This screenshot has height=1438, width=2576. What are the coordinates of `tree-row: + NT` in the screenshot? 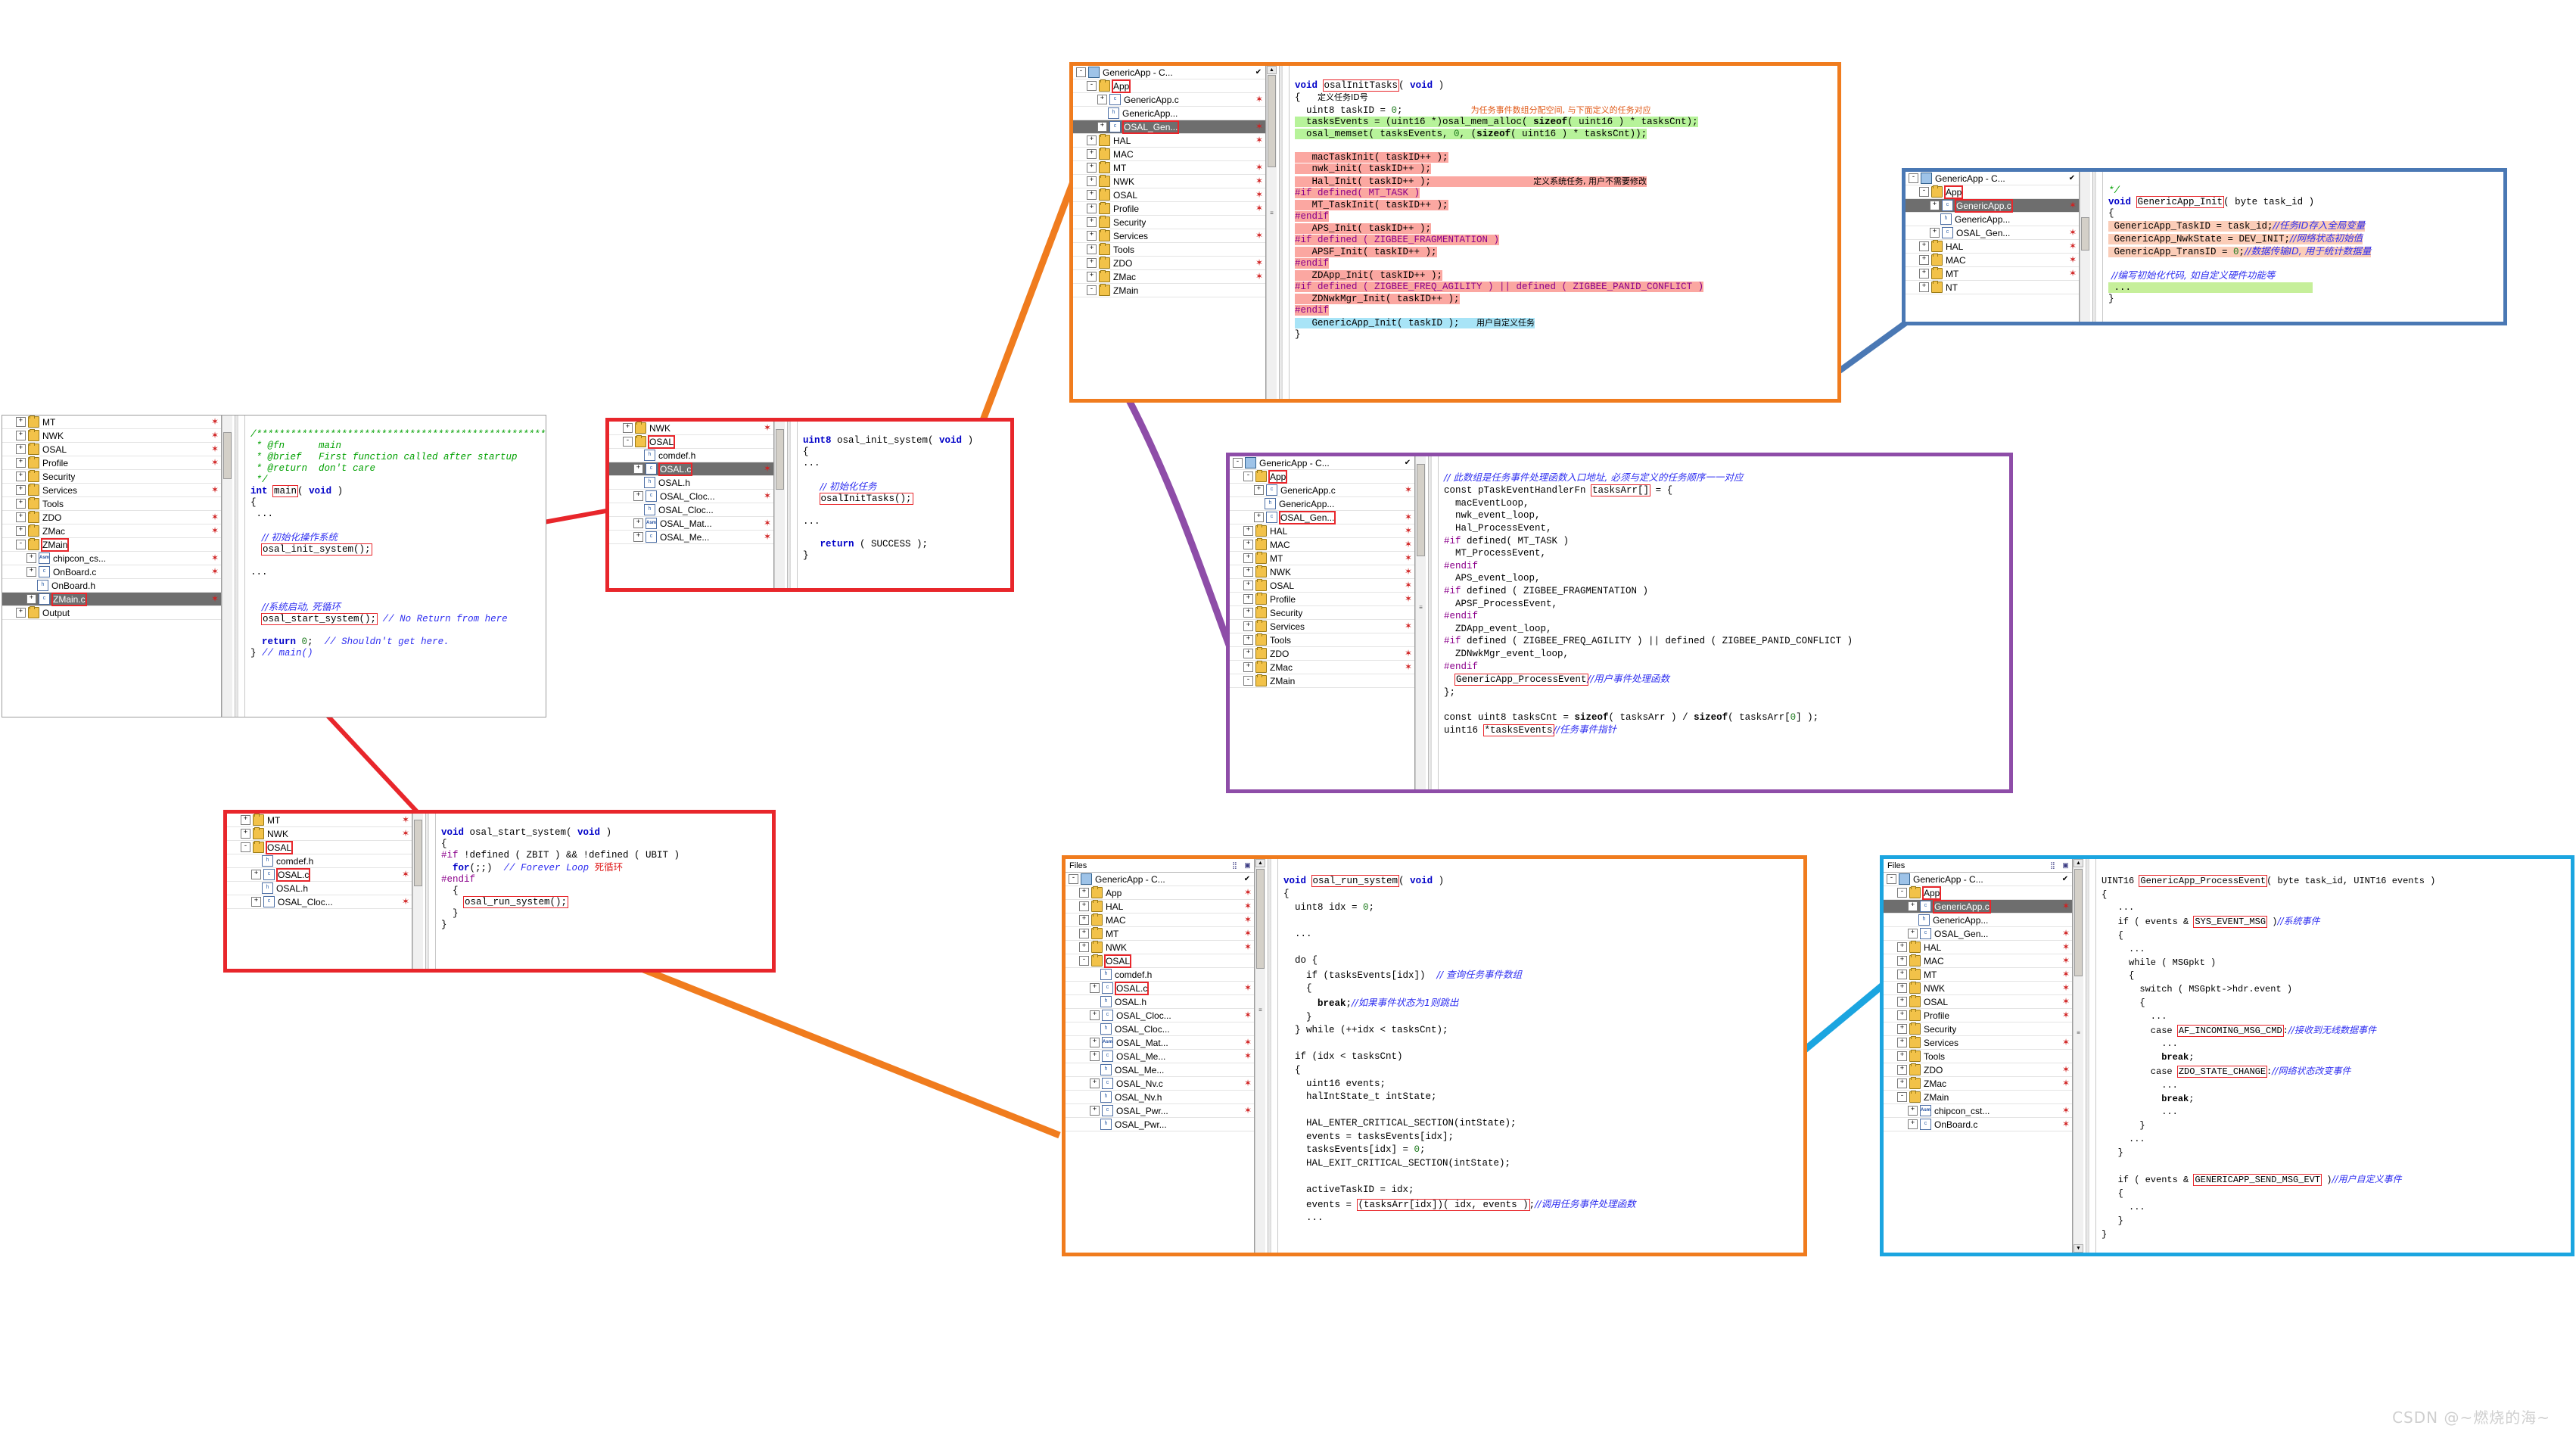 It's located at (1992, 287).